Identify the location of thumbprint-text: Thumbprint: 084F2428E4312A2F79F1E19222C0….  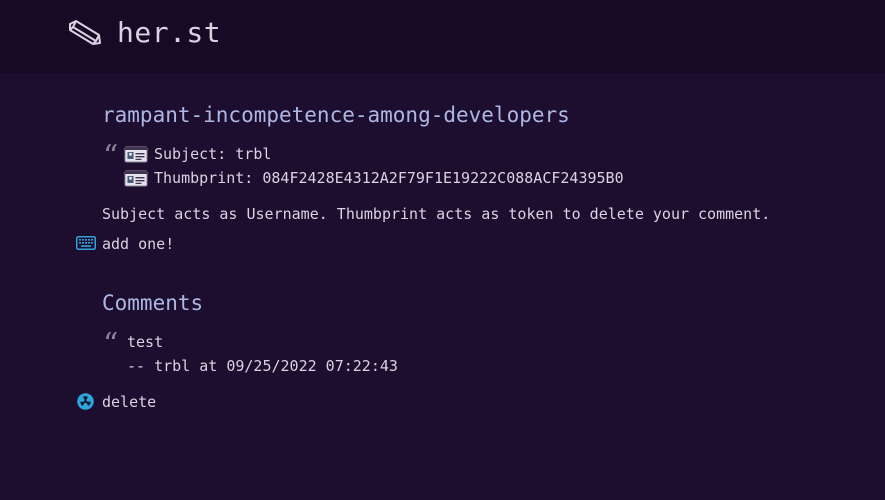
(389, 178).